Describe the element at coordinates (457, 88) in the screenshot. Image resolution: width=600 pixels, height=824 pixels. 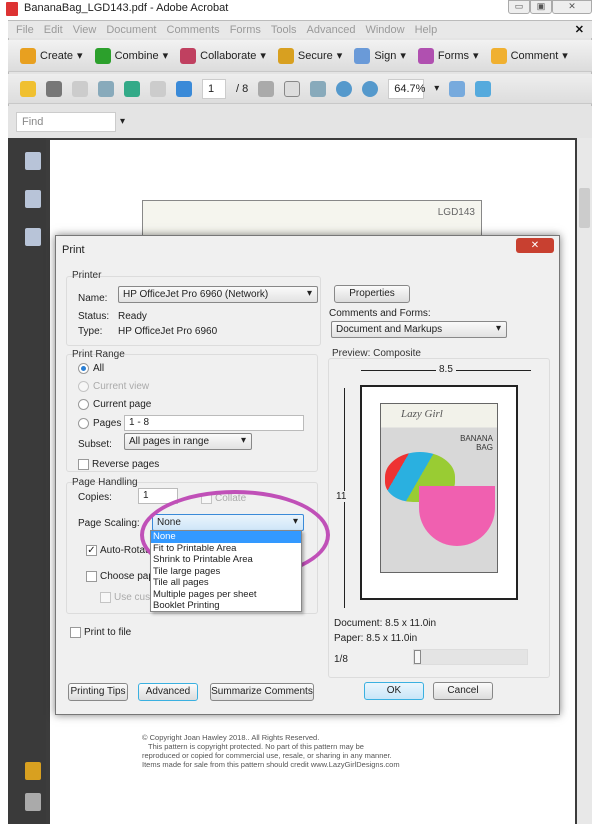
I see `fit-width-icon` at that location.